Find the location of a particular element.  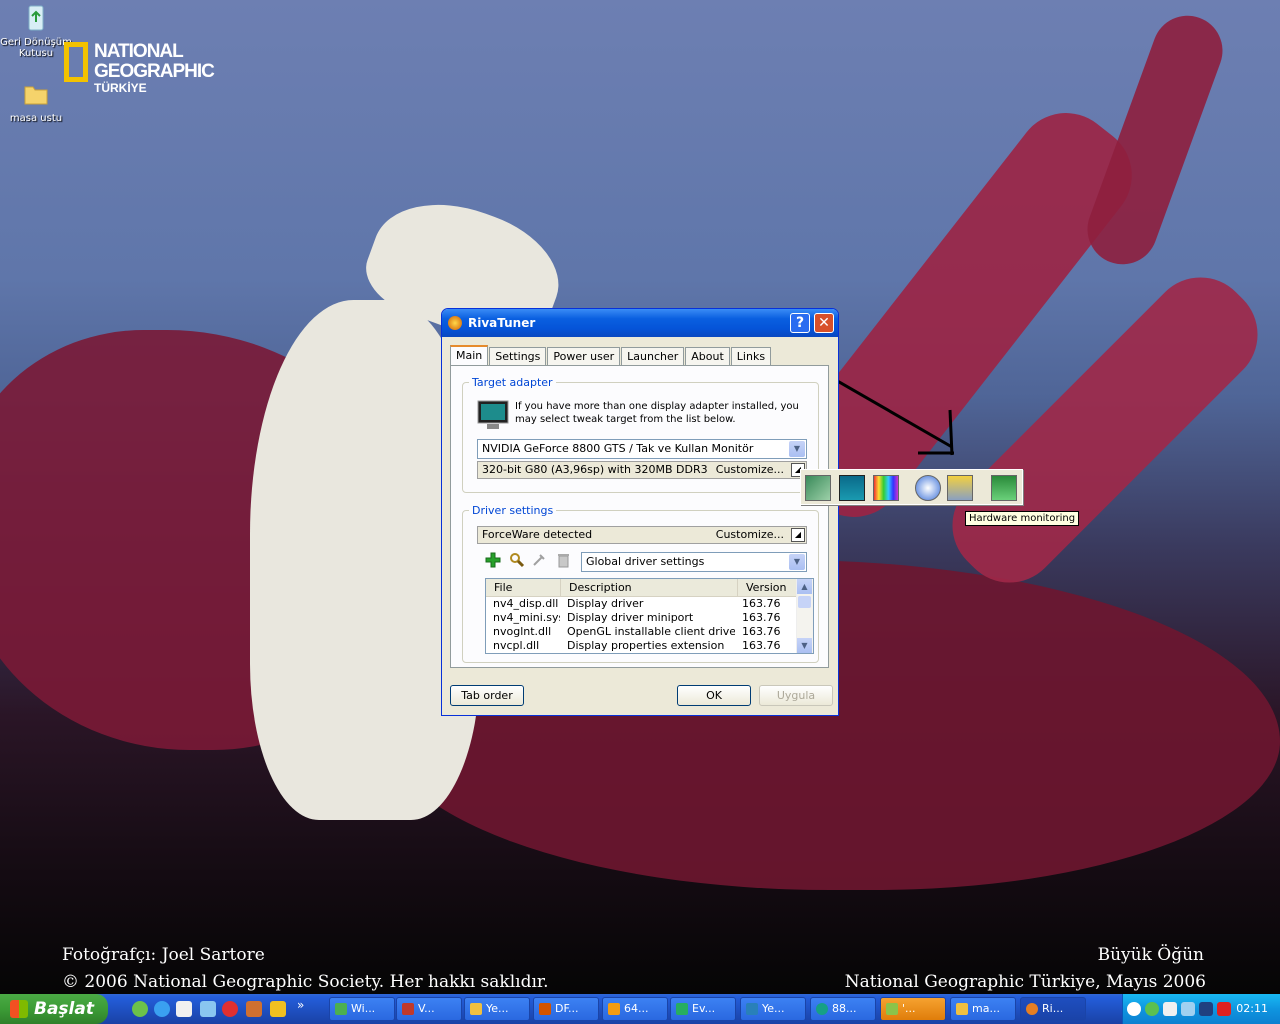

tab-links: Links is located at coordinates (751, 357).